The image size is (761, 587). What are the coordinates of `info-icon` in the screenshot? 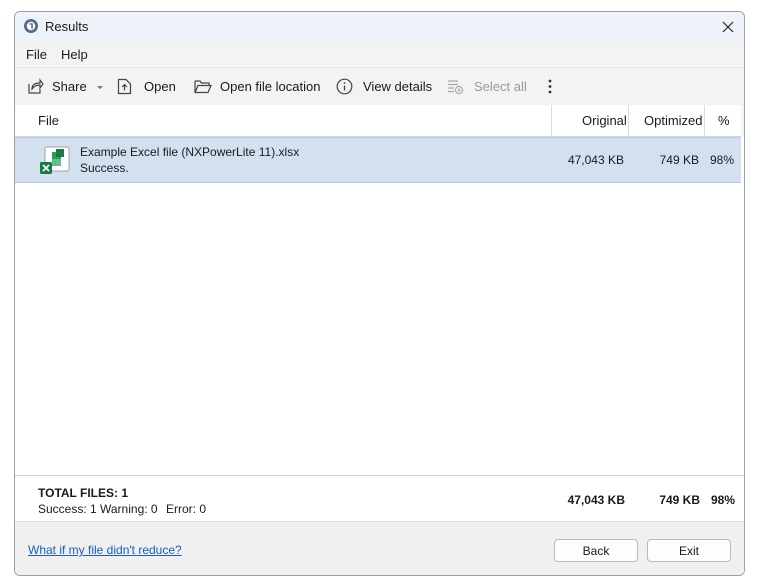 It's located at (344, 86).